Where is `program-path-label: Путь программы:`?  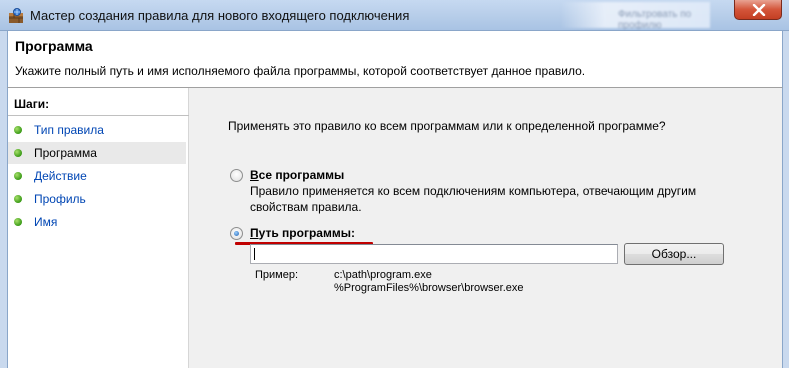
program-path-label: Путь программы: is located at coordinates (302, 233).